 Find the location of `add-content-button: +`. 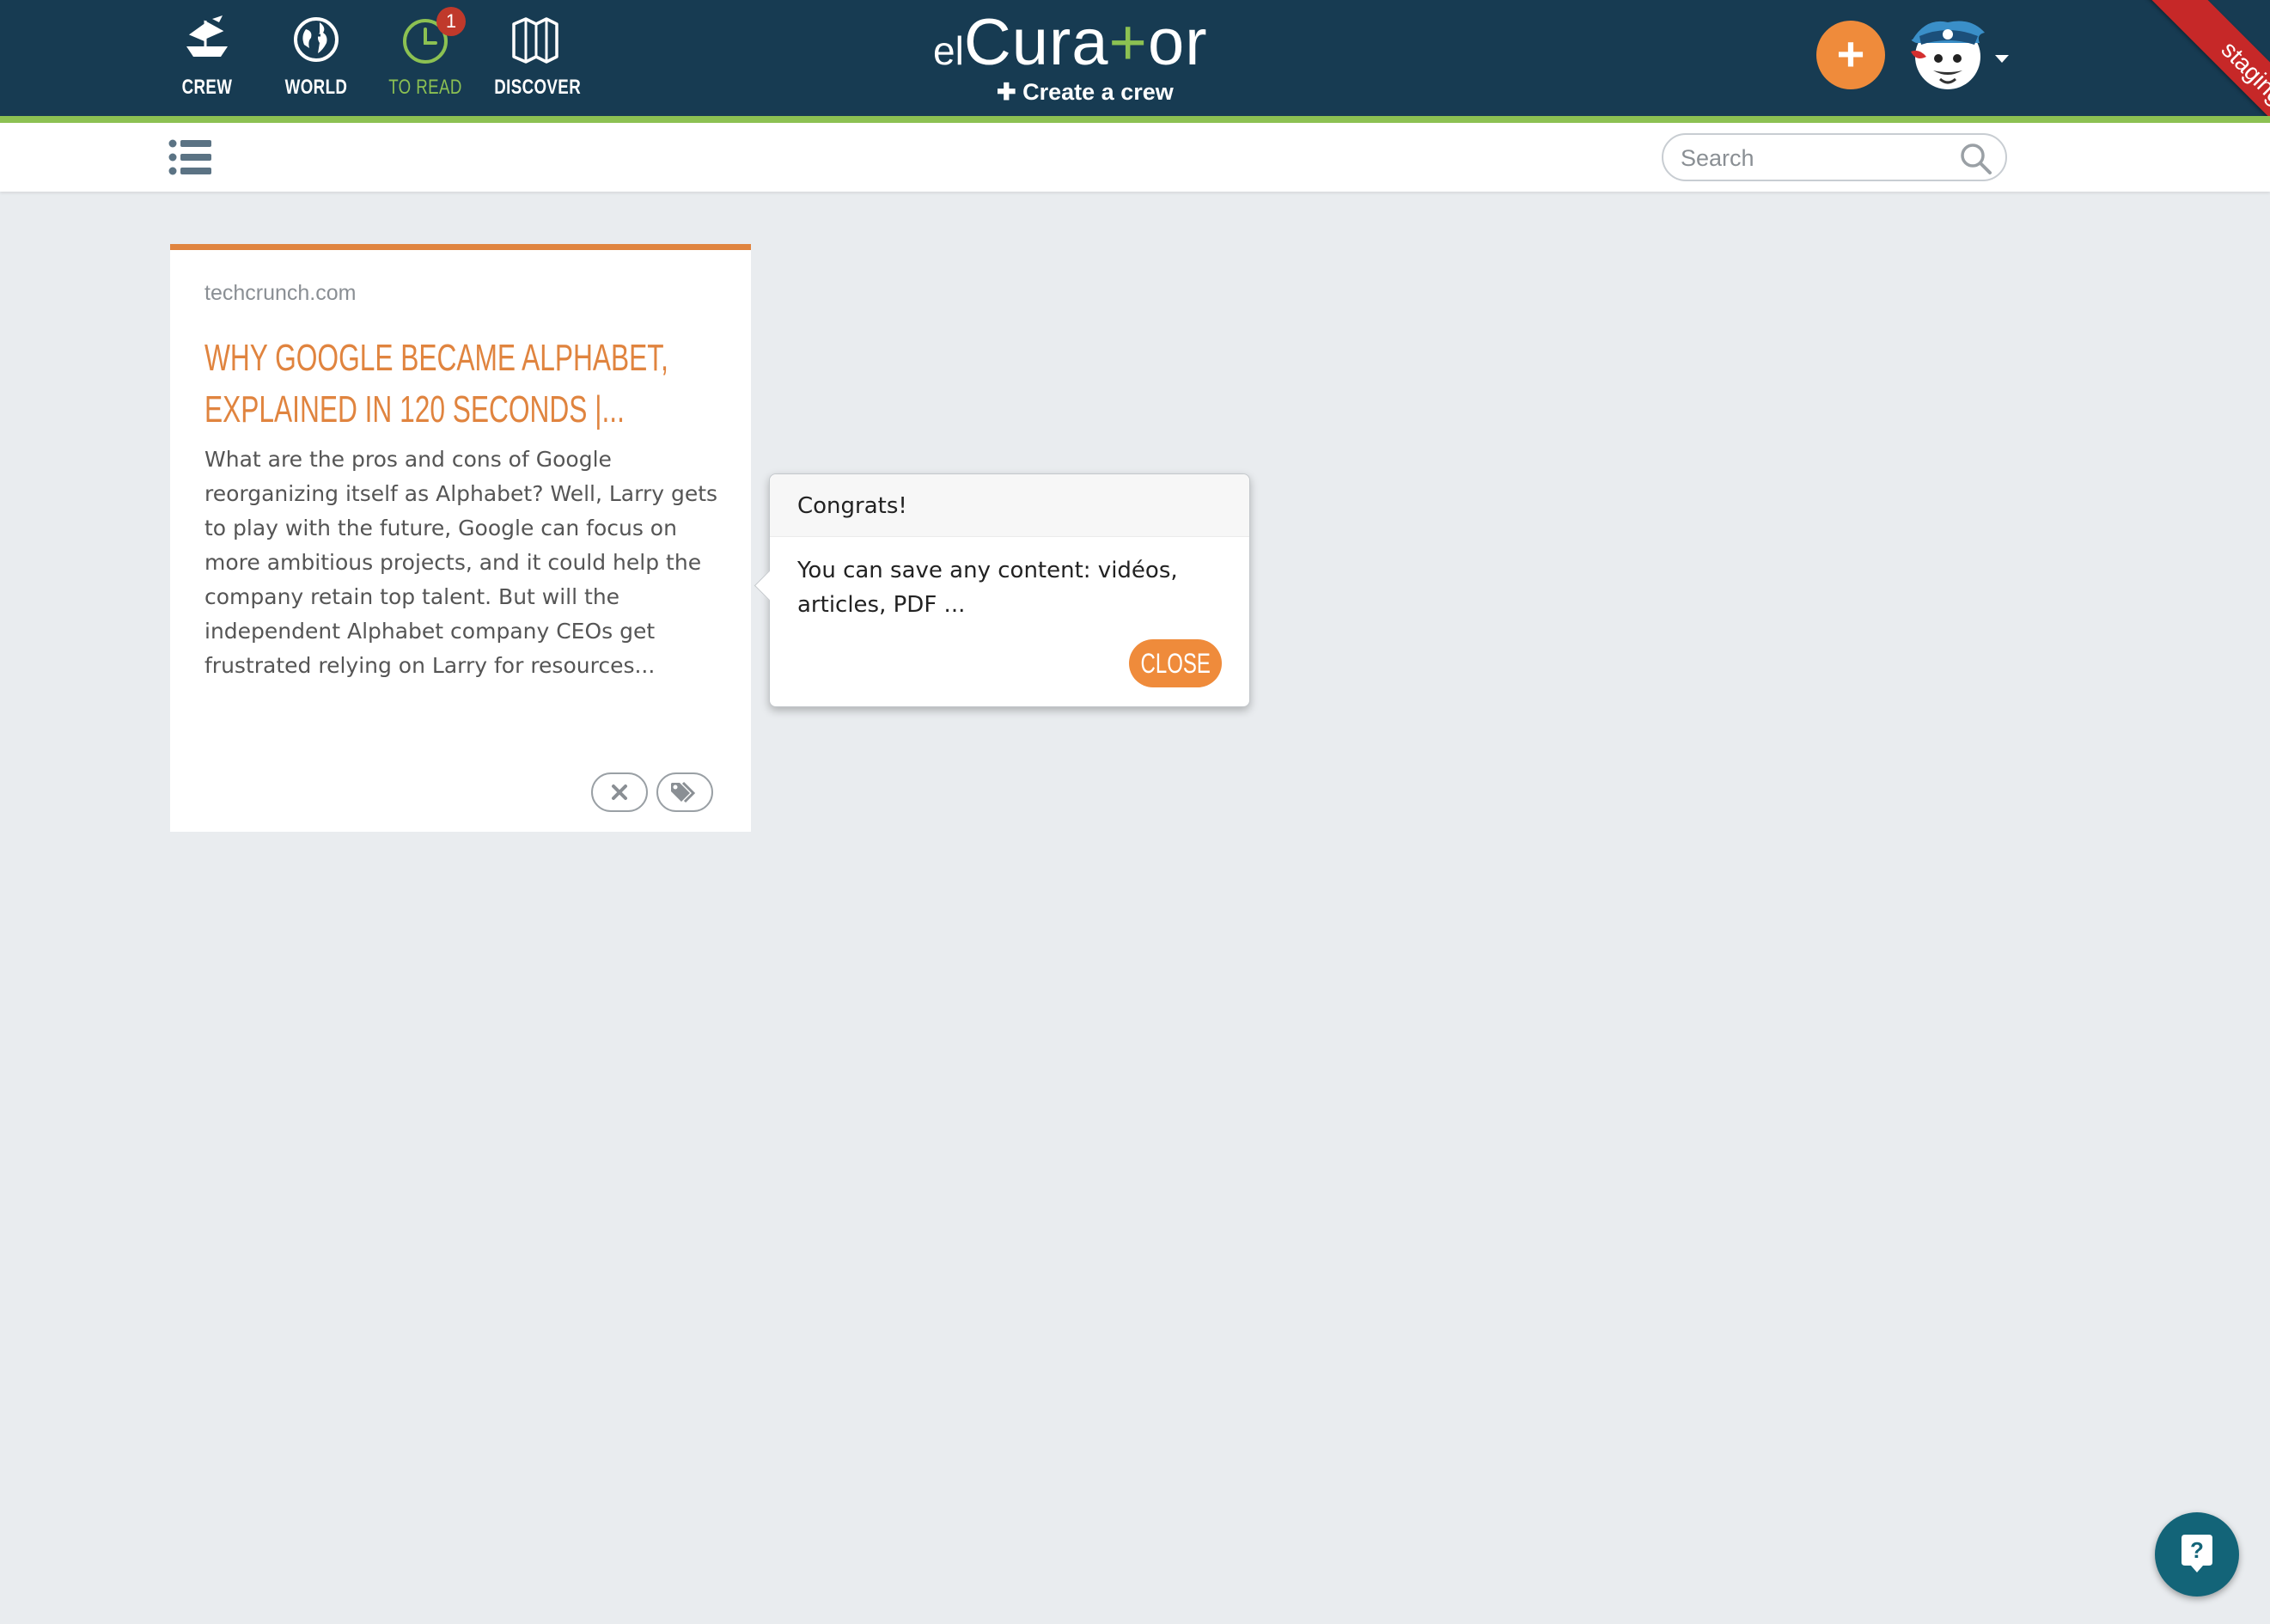

add-content-button: + is located at coordinates (1851, 55).